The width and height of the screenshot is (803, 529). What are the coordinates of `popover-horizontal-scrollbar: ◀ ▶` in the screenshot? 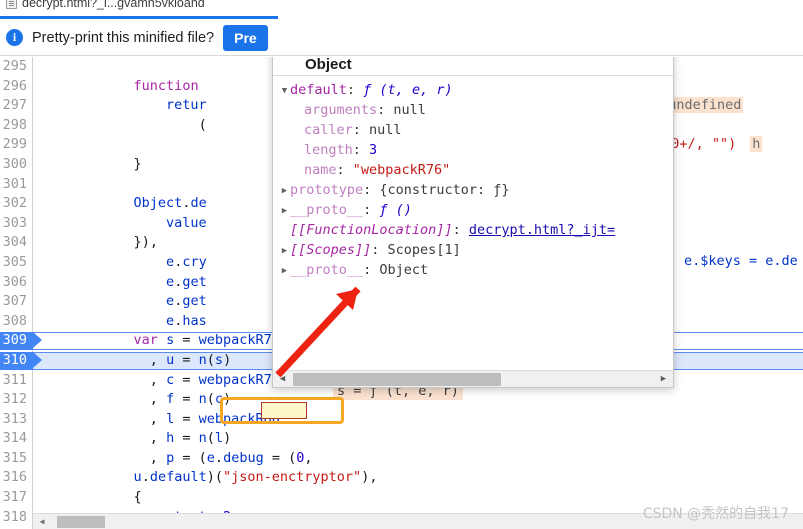 It's located at (473, 378).